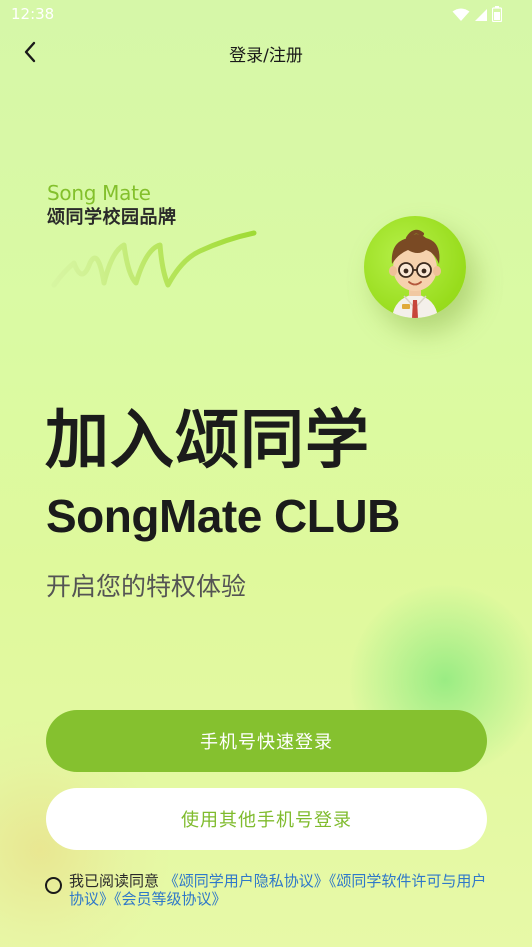 The image size is (532, 947). I want to click on signal-icon, so click(481, 16).